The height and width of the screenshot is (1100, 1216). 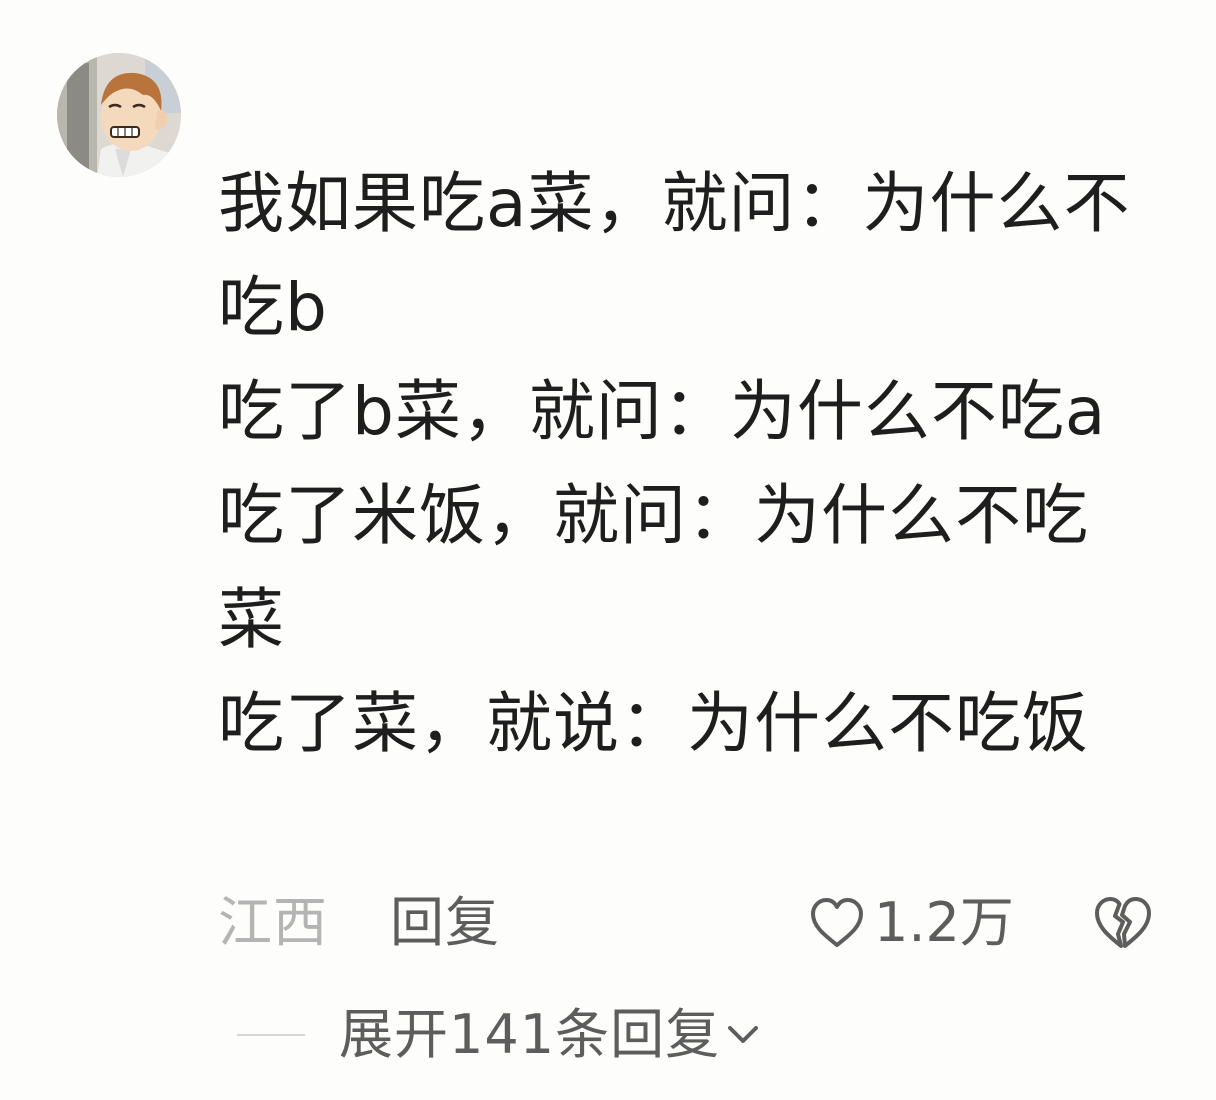 I want to click on reply-button: 回复, so click(x=445, y=923).